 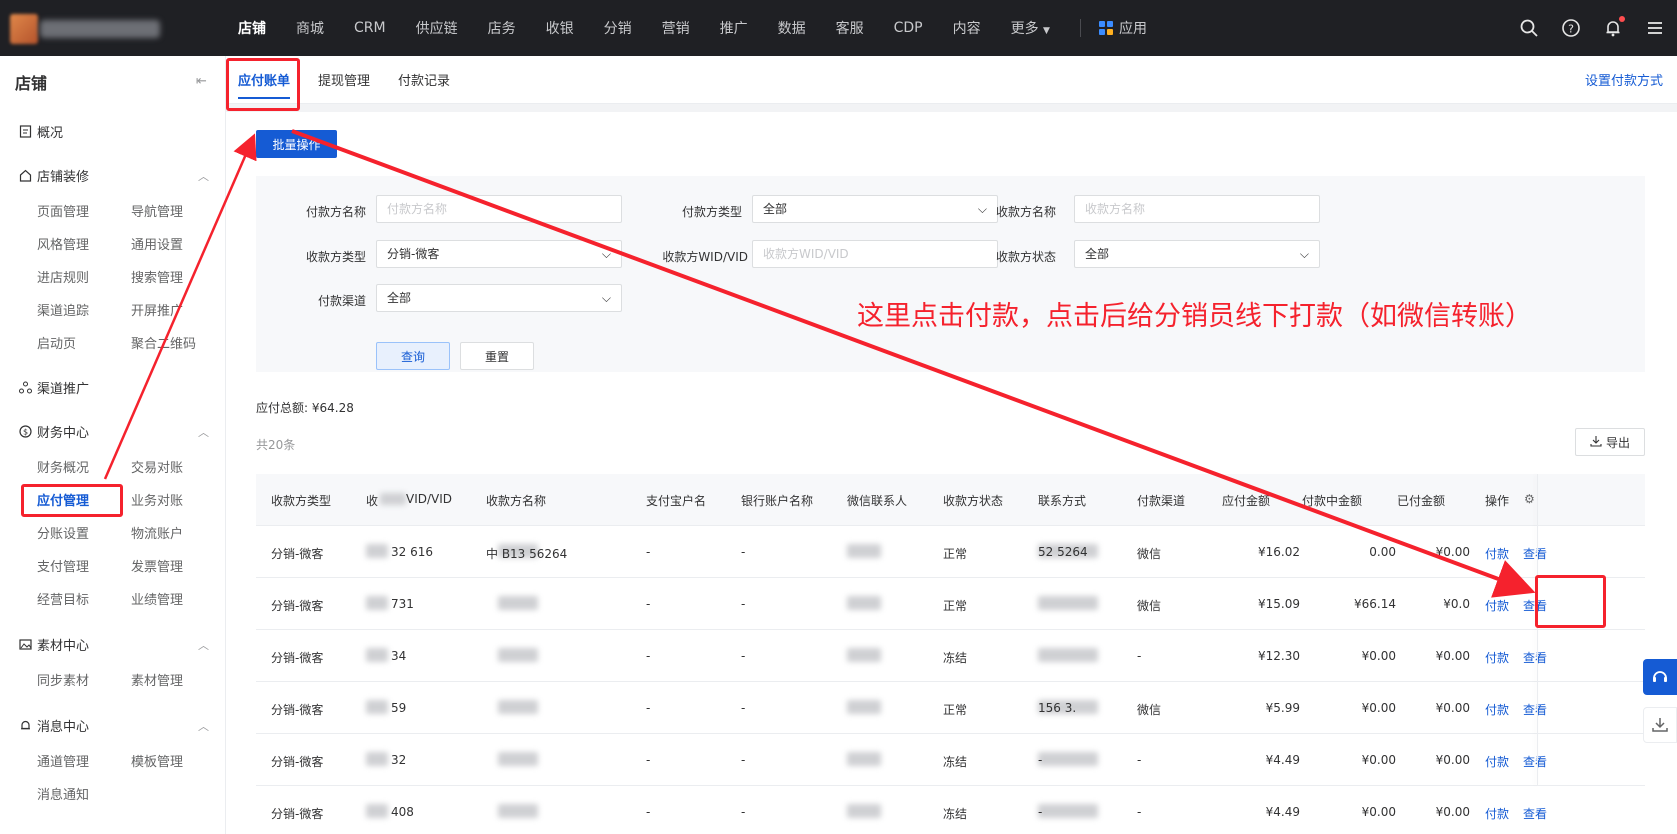 What do you see at coordinates (296, 144) in the screenshot?
I see `batch-operation-button: 批量操作` at bounding box center [296, 144].